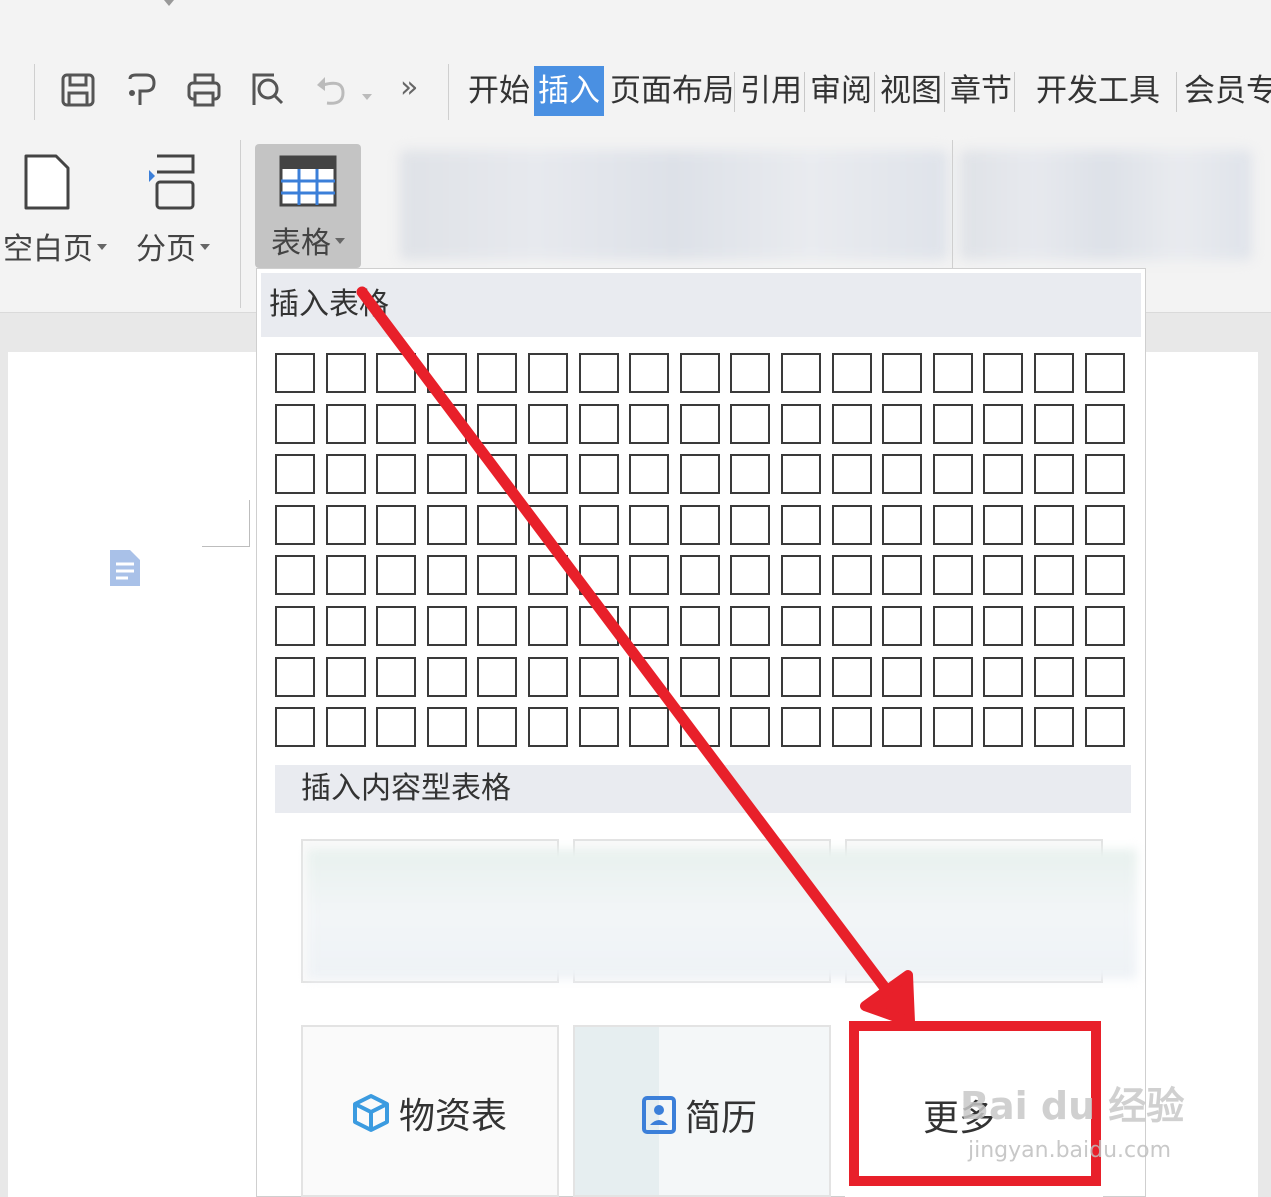 This screenshot has width=1271, height=1197. Describe the element at coordinates (55, 210) in the screenshot. I see `blank-page-button: 空白页` at that location.